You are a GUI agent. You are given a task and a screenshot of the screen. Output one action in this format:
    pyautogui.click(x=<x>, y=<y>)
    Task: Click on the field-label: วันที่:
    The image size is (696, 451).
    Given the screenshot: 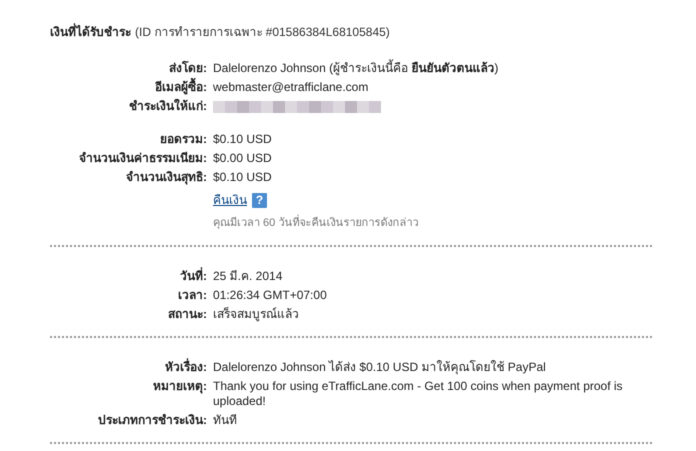 What is the action you would take?
    pyautogui.click(x=193, y=276)
    